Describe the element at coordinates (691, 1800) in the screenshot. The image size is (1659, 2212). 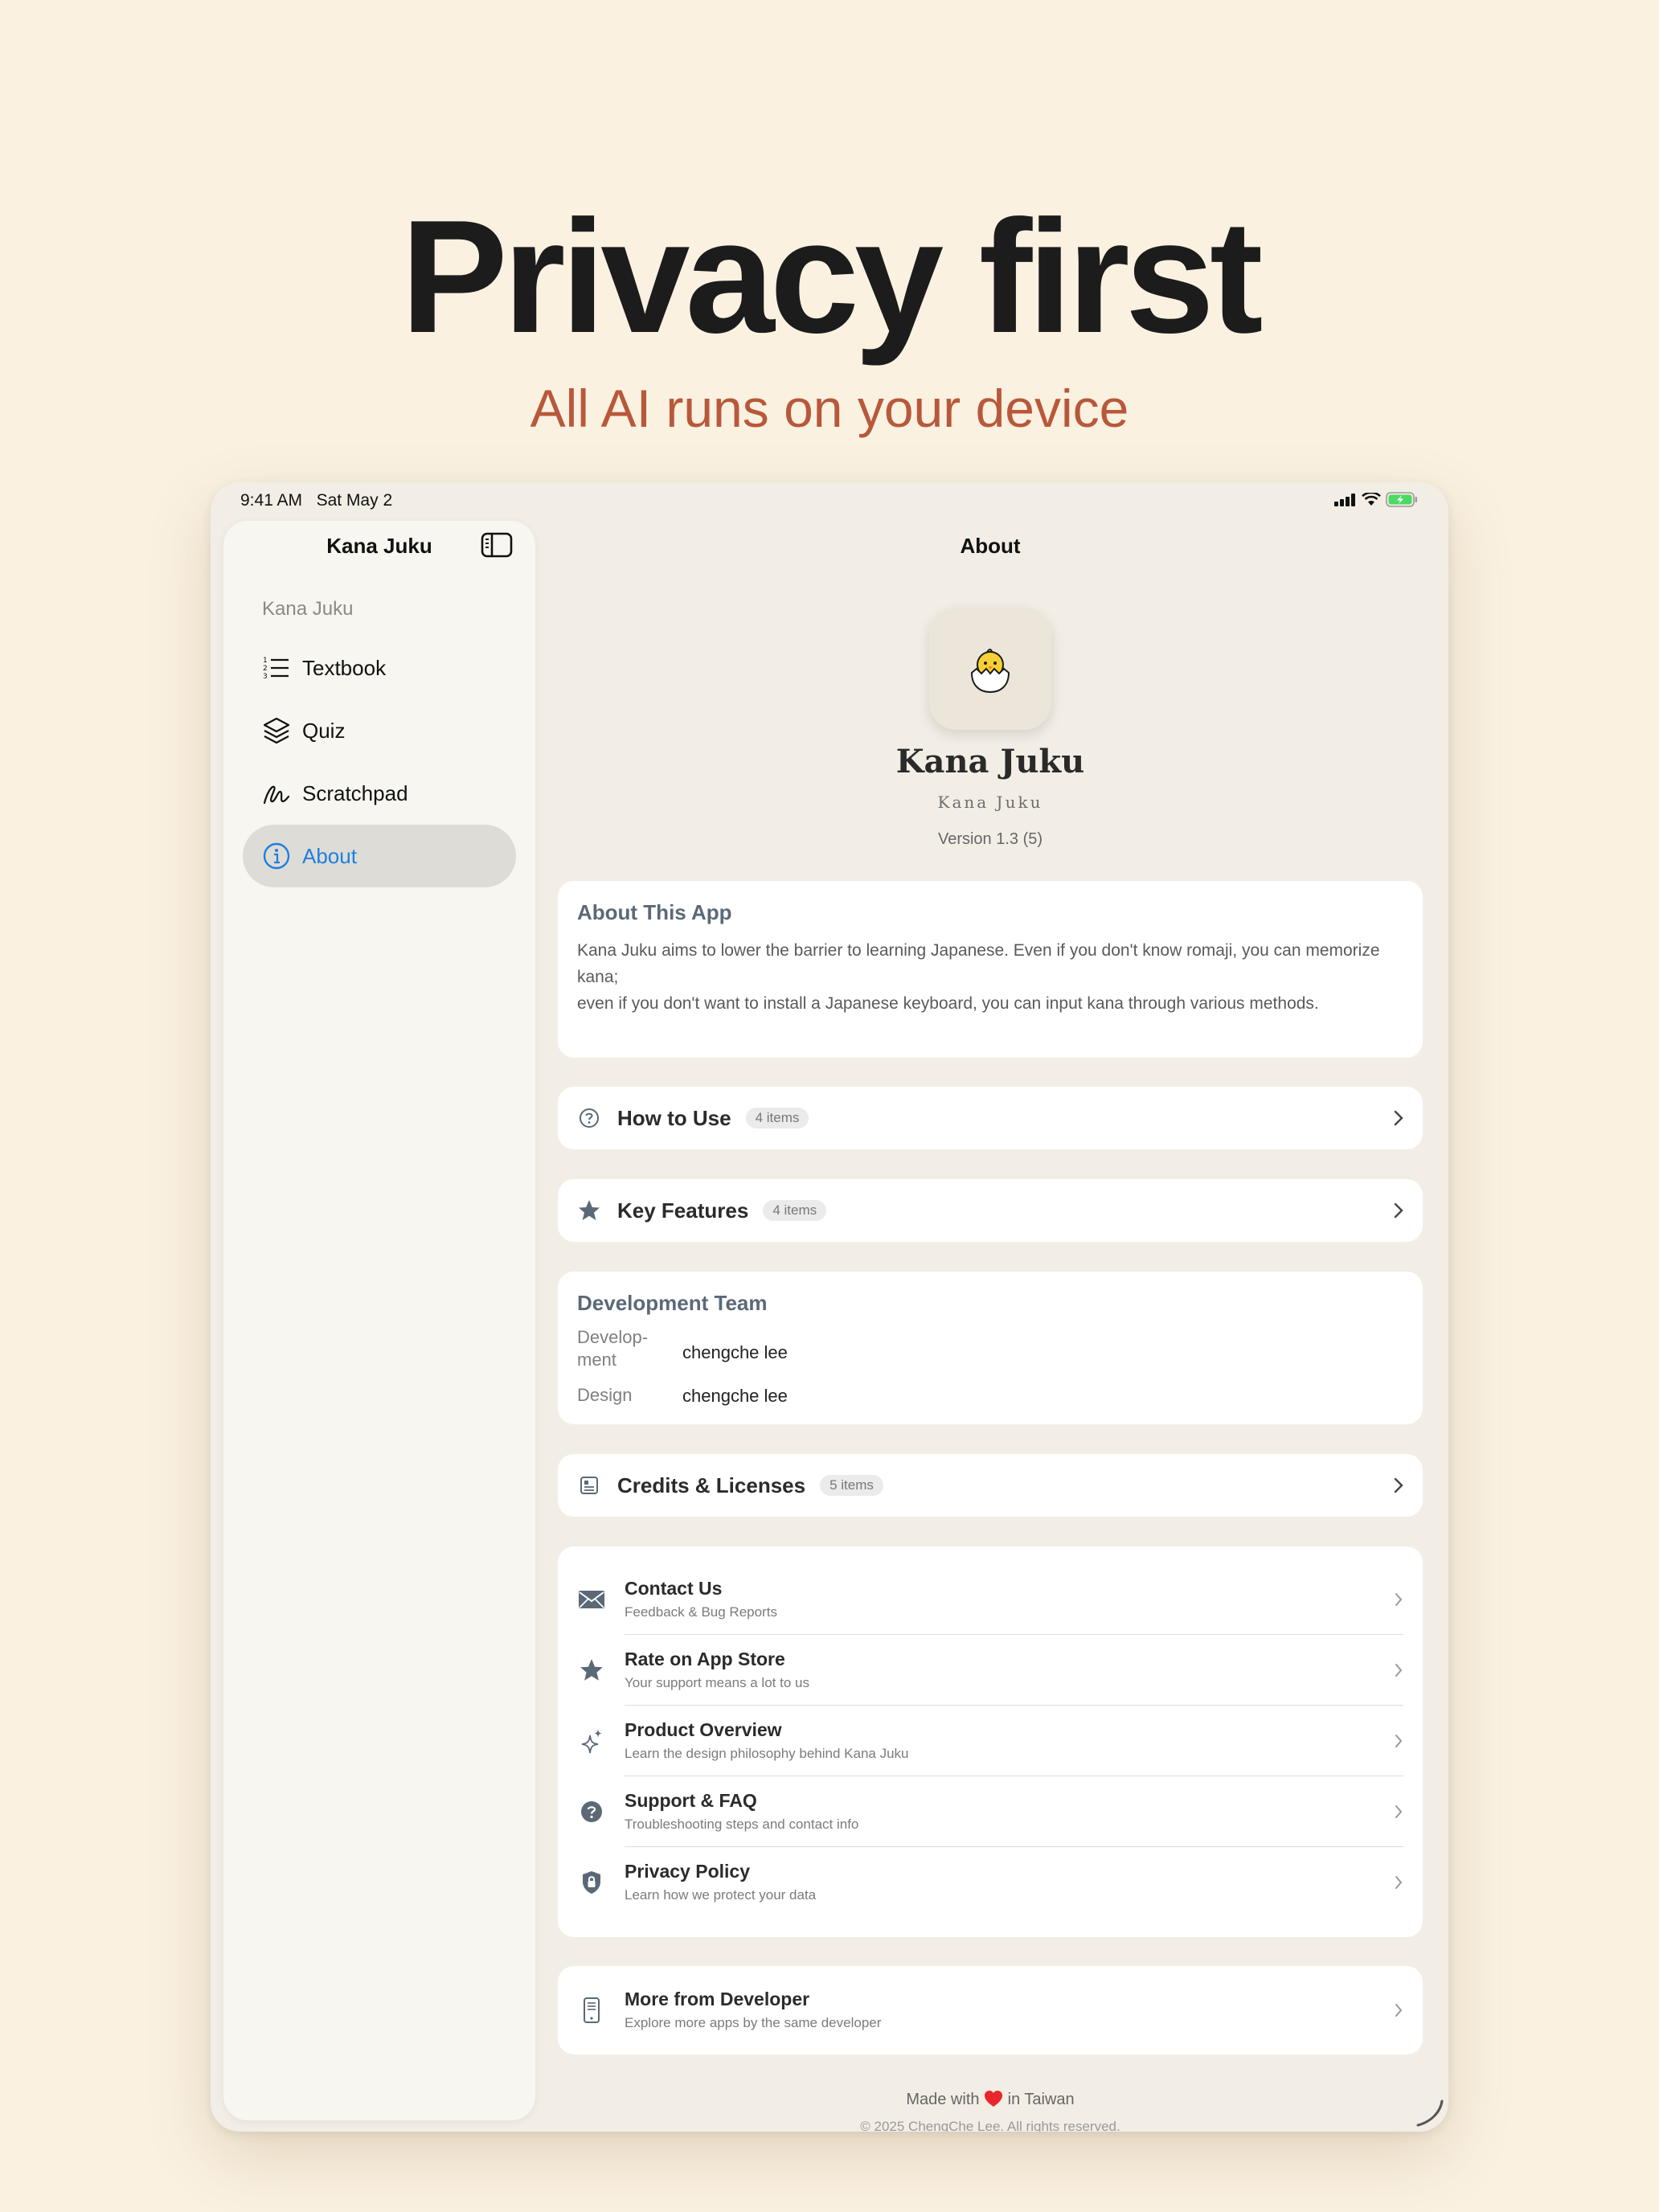
I see `support-faq-title: Support & FAQ` at that location.